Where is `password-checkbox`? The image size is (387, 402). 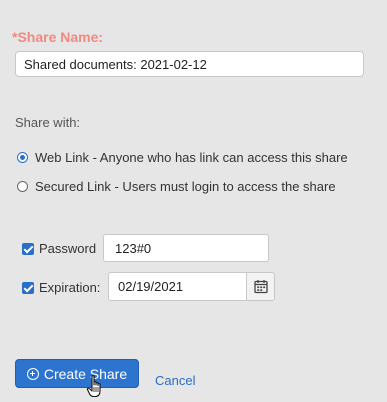
password-checkbox is located at coordinates (28, 248).